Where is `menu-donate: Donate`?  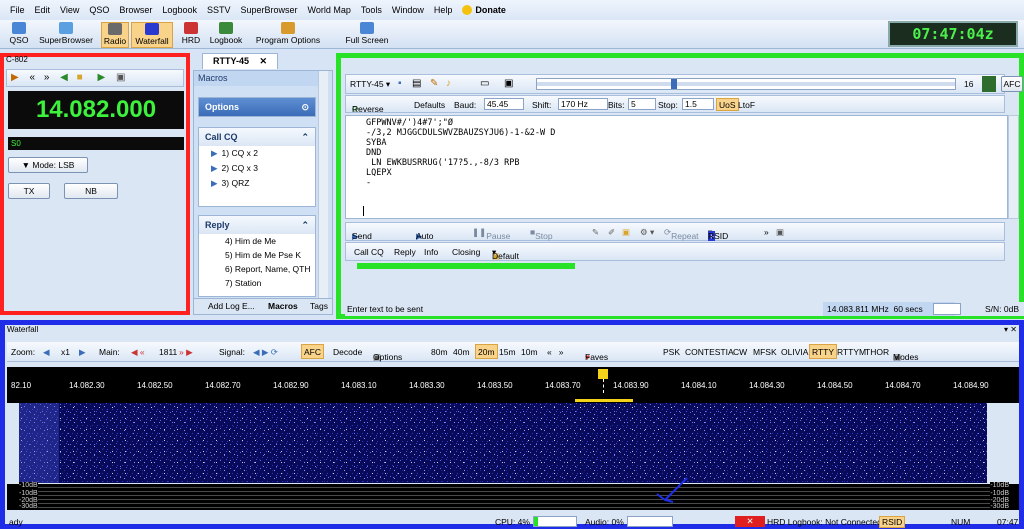
menu-donate: Donate is located at coordinates (484, 10).